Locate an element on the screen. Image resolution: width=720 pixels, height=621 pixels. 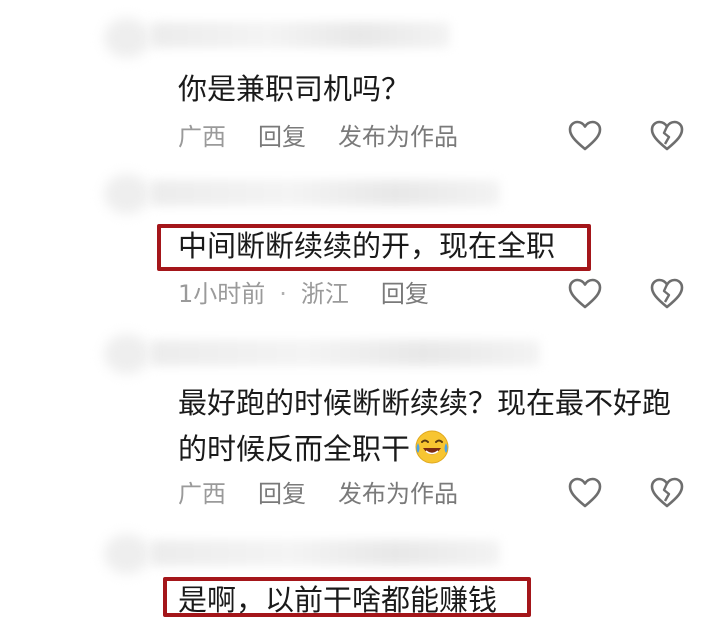
comment-text-line: 最好跑的时候断断续续？现在最不好跑 is located at coordinates (425, 403).